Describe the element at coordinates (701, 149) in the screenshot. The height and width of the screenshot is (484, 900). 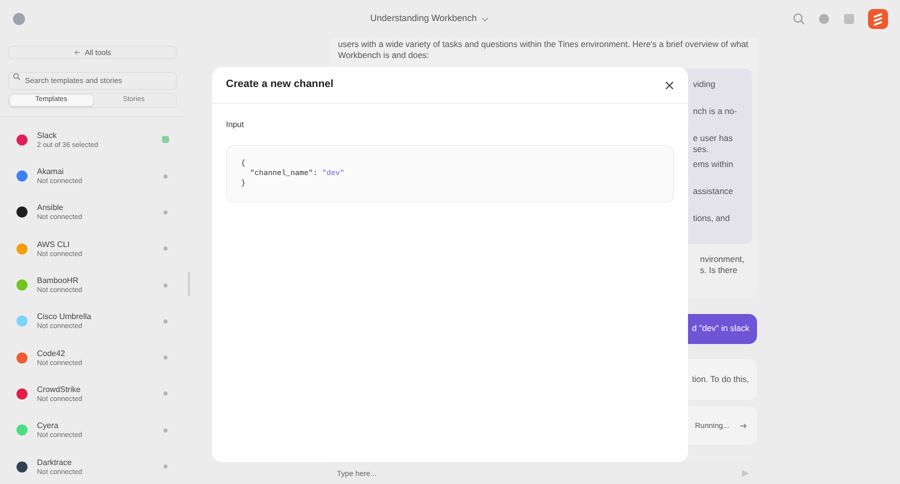
I see `message-text: ses.` at that location.